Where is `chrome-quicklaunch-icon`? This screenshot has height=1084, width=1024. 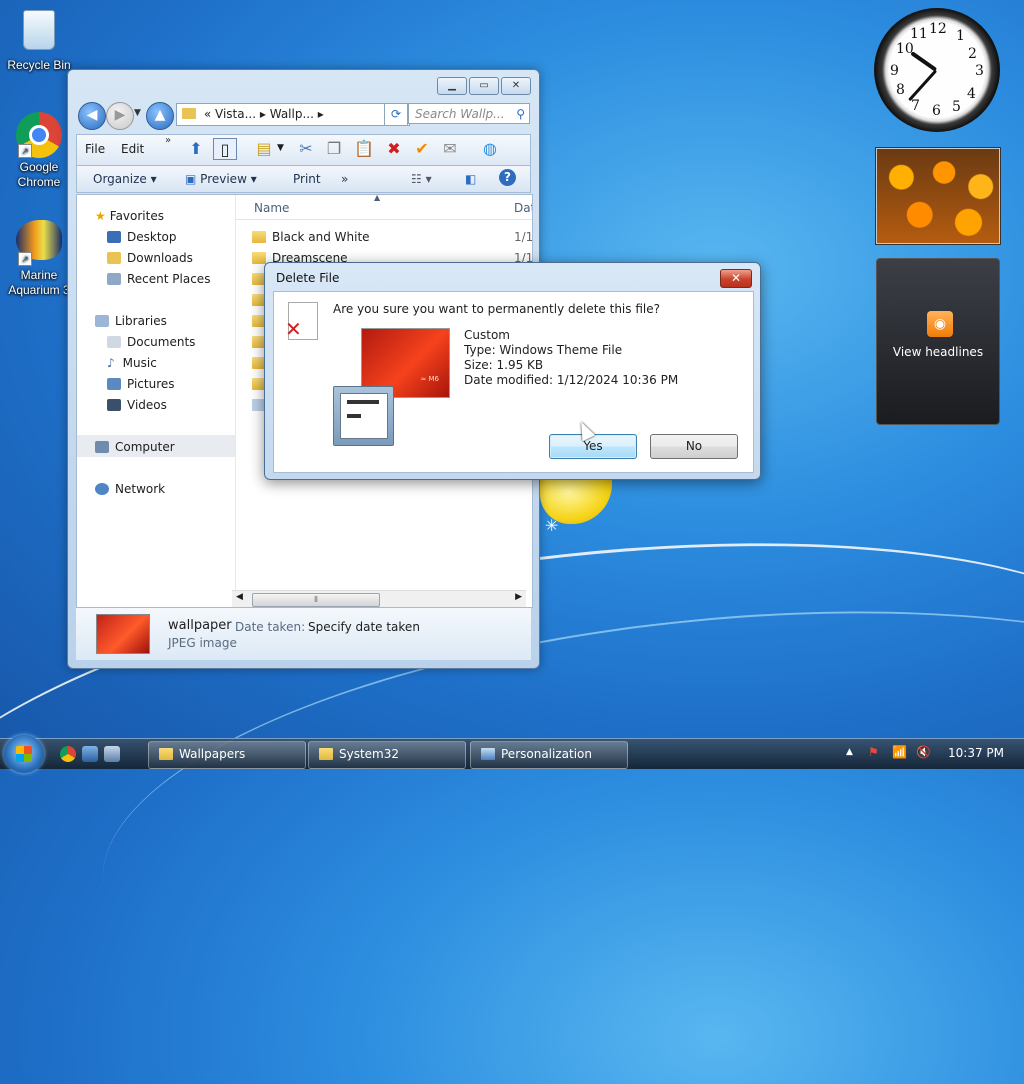
chrome-quicklaunch-icon is located at coordinates (68, 754).